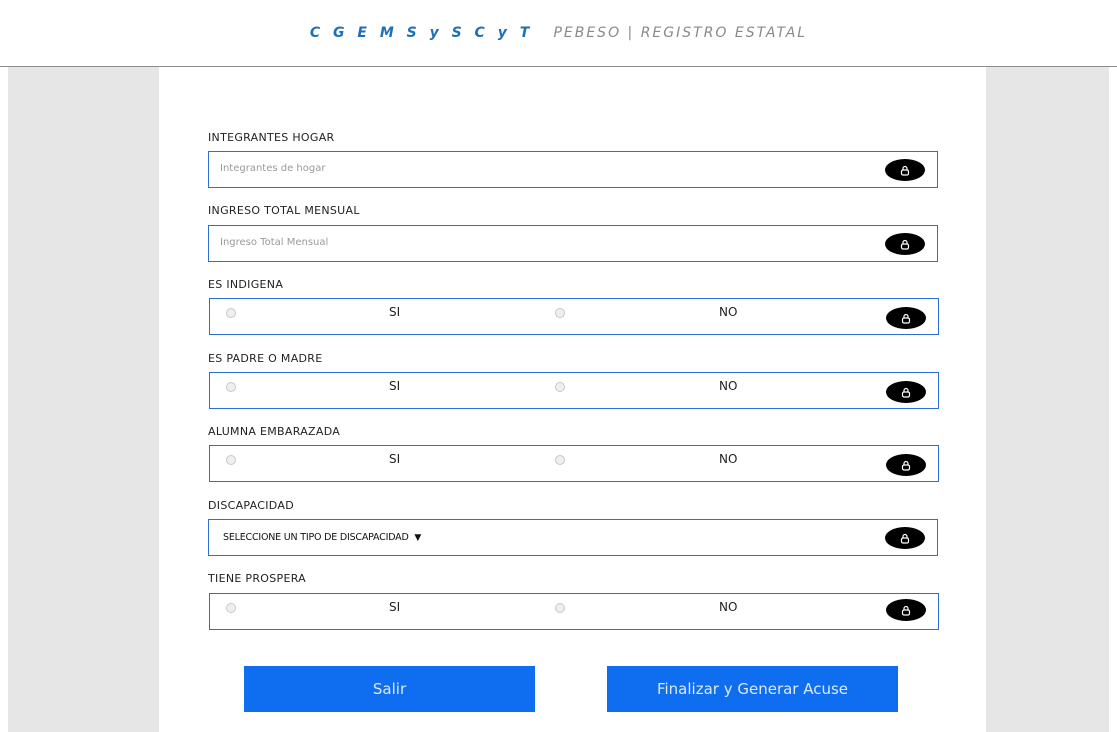  What do you see at coordinates (728, 459) in the screenshot?
I see `embarazada-no-label: NO` at bounding box center [728, 459].